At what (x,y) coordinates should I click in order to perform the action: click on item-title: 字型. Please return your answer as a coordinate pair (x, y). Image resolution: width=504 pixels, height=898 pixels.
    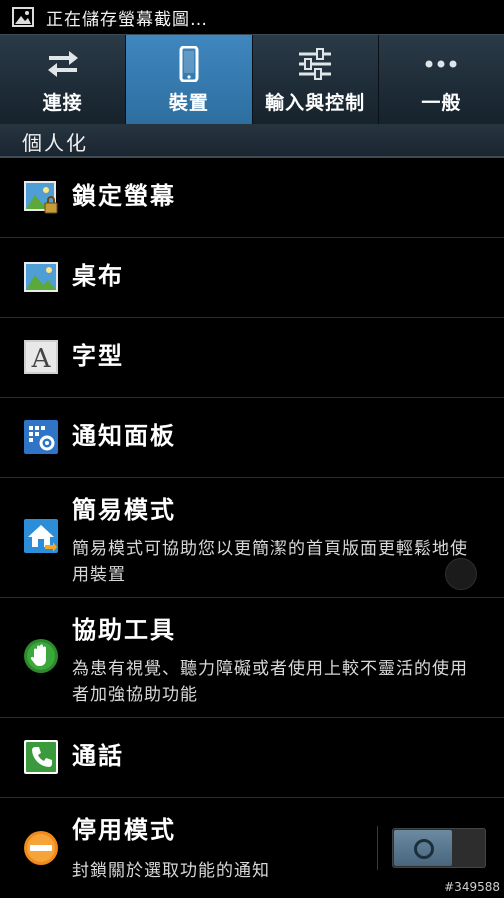
    Looking at the image, I should click on (98, 356).